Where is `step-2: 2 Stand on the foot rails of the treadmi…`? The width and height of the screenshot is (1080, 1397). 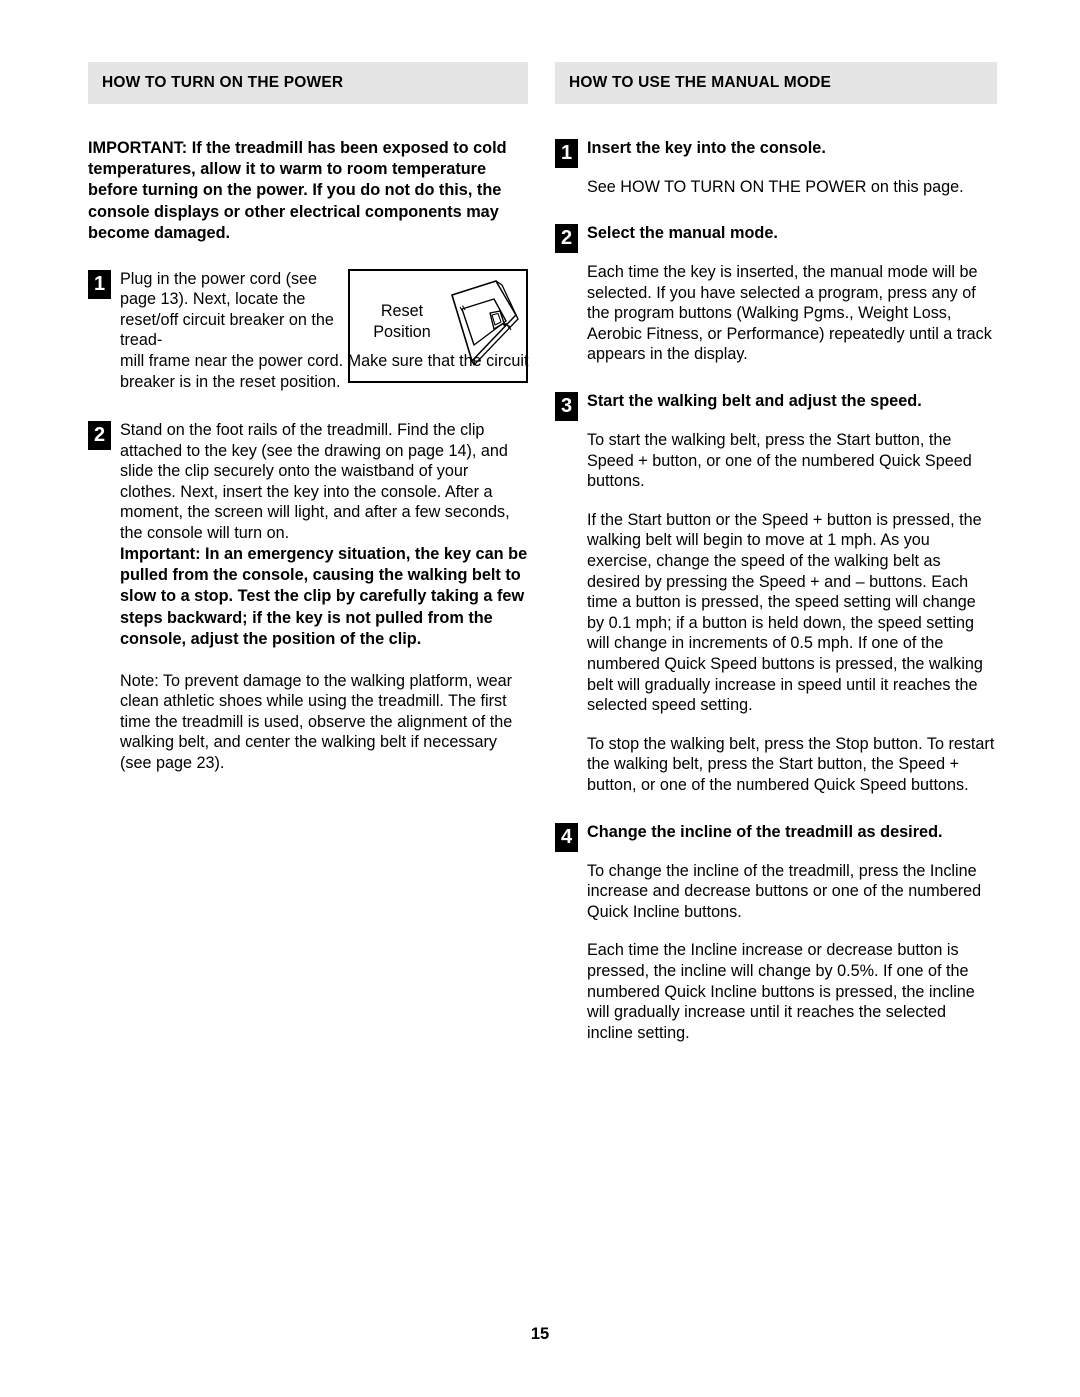 step-2: 2 Stand on the foot rails of the treadmi… is located at coordinates (308, 597).